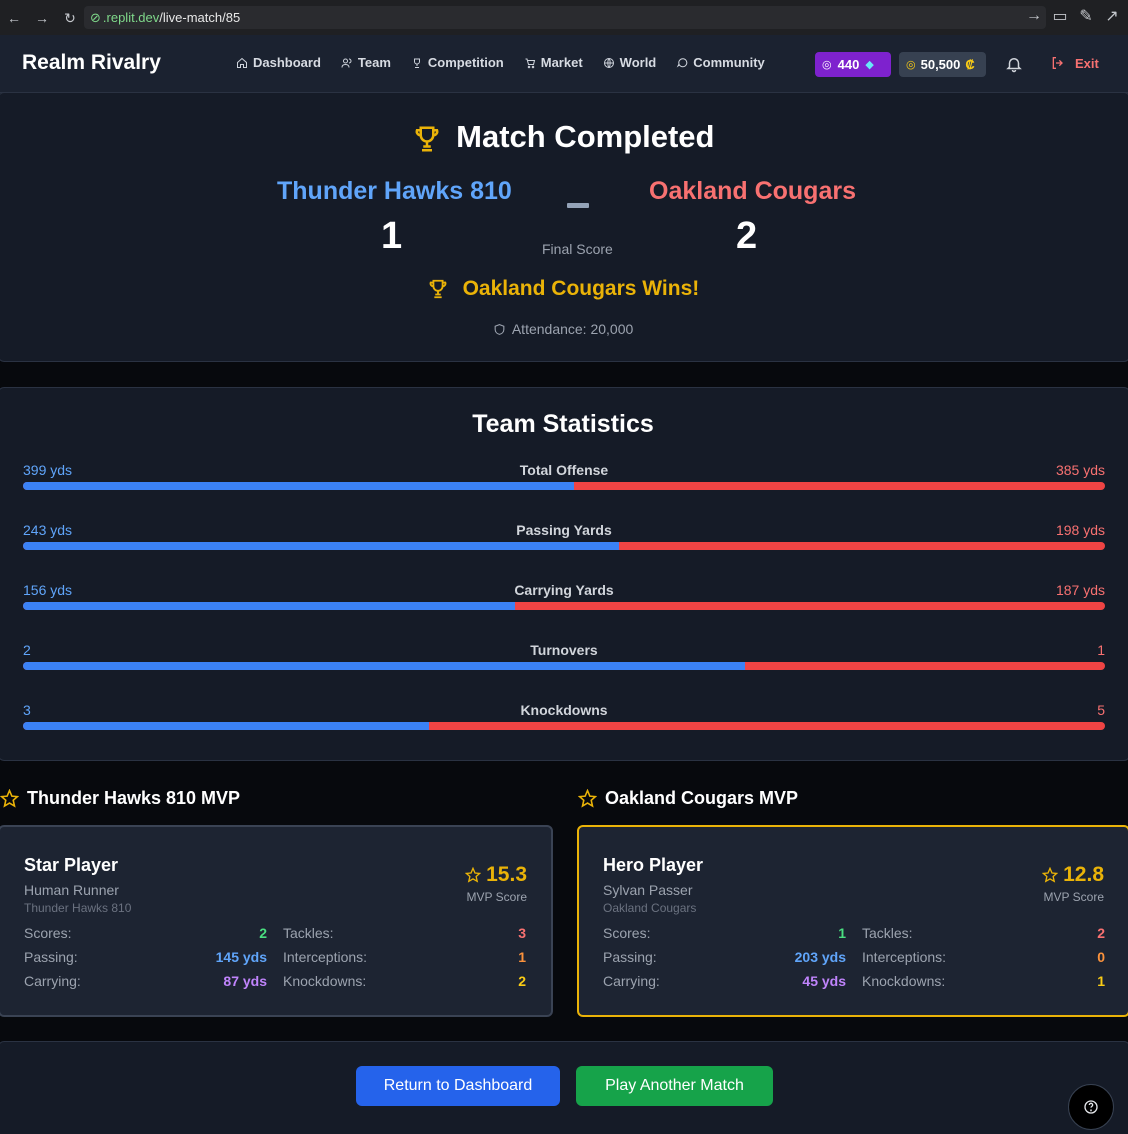 Image resolution: width=1128 pixels, height=1134 pixels. I want to click on nav-market: Market, so click(553, 62).